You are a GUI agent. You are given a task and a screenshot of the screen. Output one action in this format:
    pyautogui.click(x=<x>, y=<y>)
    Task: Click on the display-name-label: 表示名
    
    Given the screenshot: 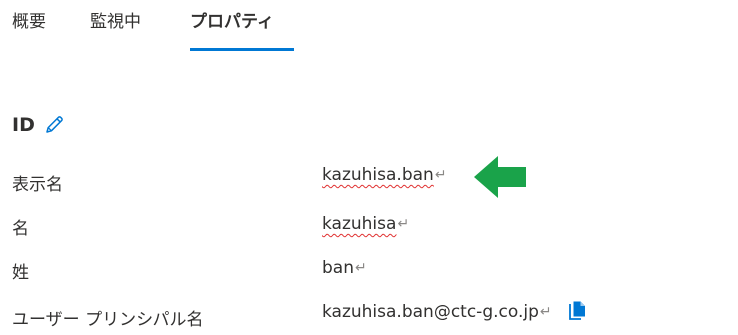 What is the action you would take?
    pyautogui.click(x=37, y=185)
    